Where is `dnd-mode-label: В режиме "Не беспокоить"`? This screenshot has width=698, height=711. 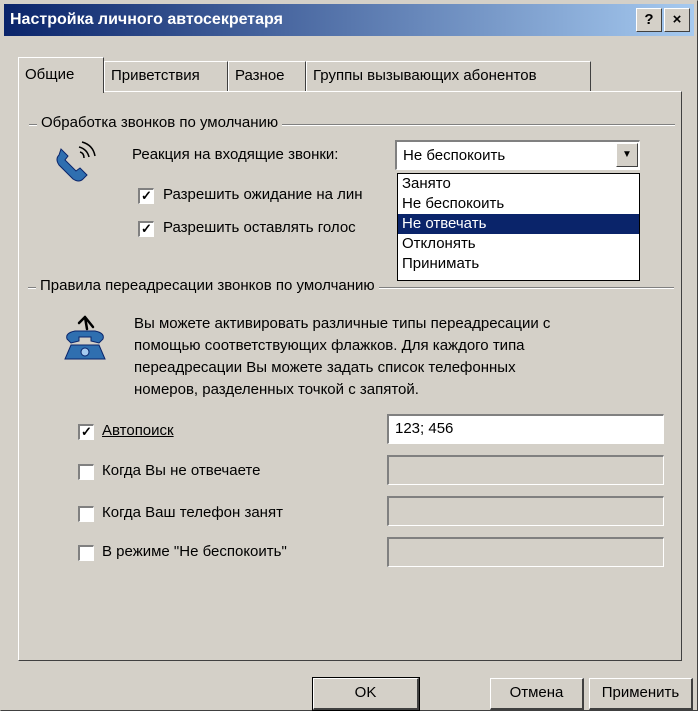
dnd-mode-label: В режиме "Не беспокоить" is located at coordinates (194, 551).